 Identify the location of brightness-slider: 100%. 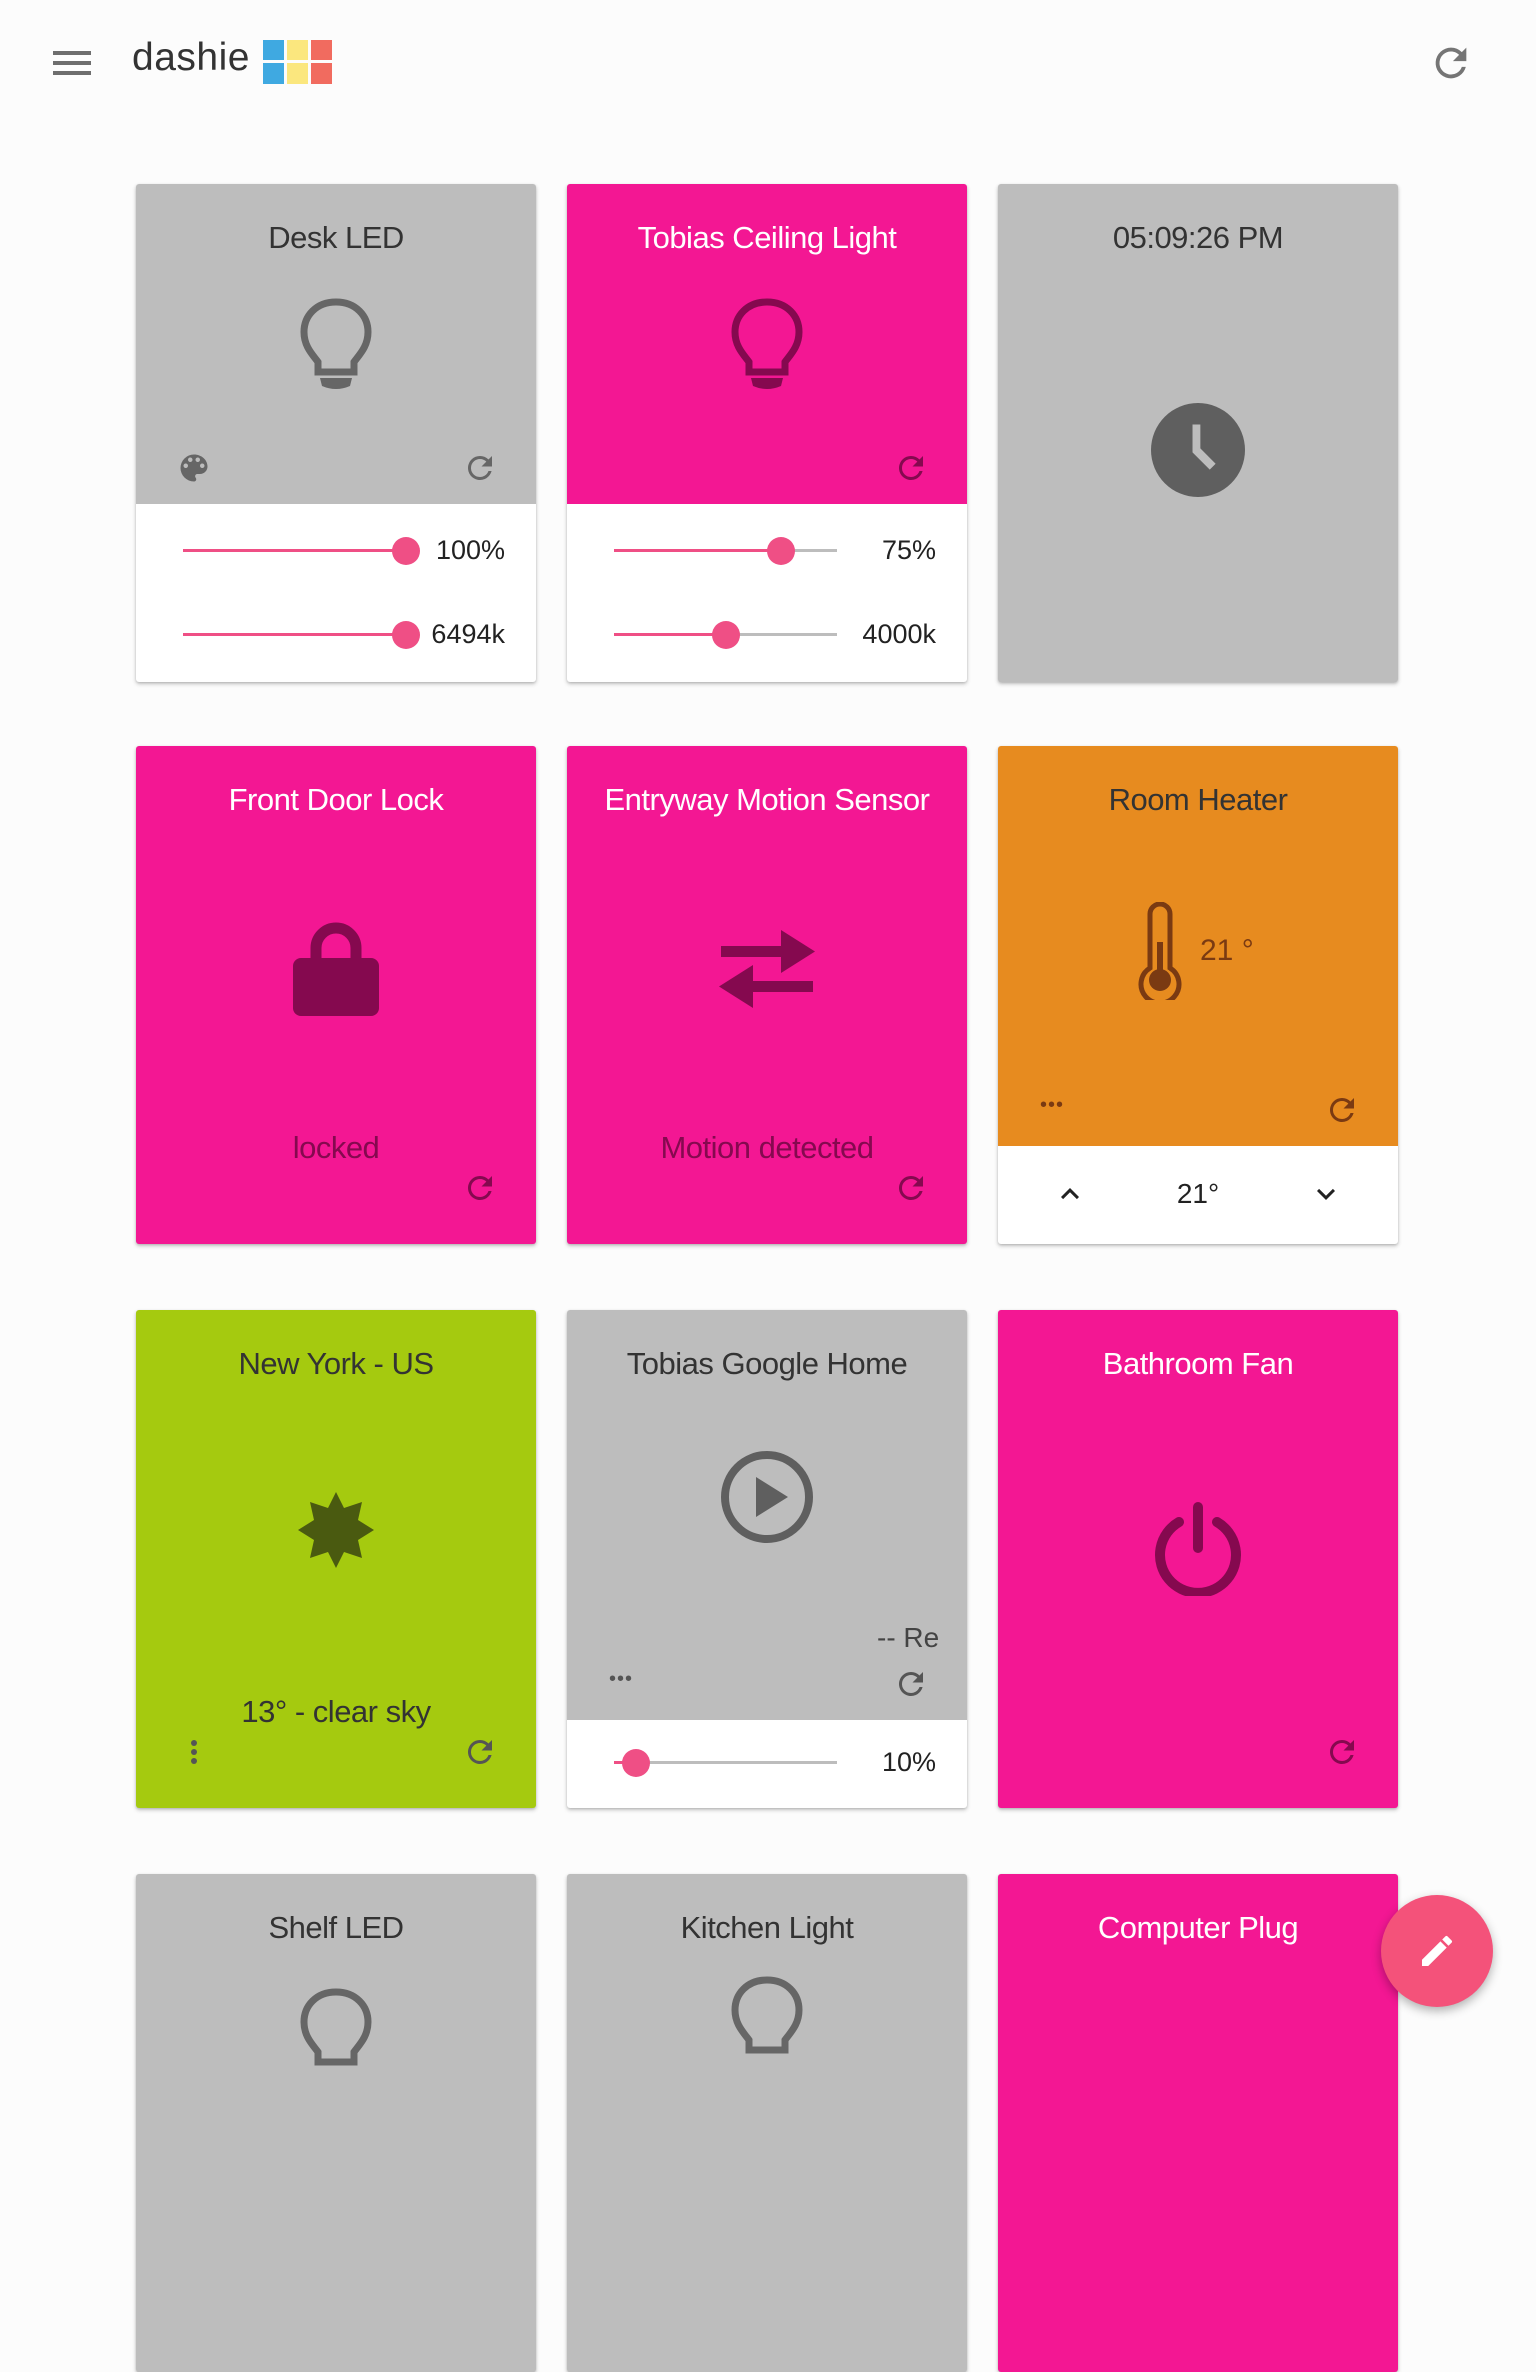
(336, 550).